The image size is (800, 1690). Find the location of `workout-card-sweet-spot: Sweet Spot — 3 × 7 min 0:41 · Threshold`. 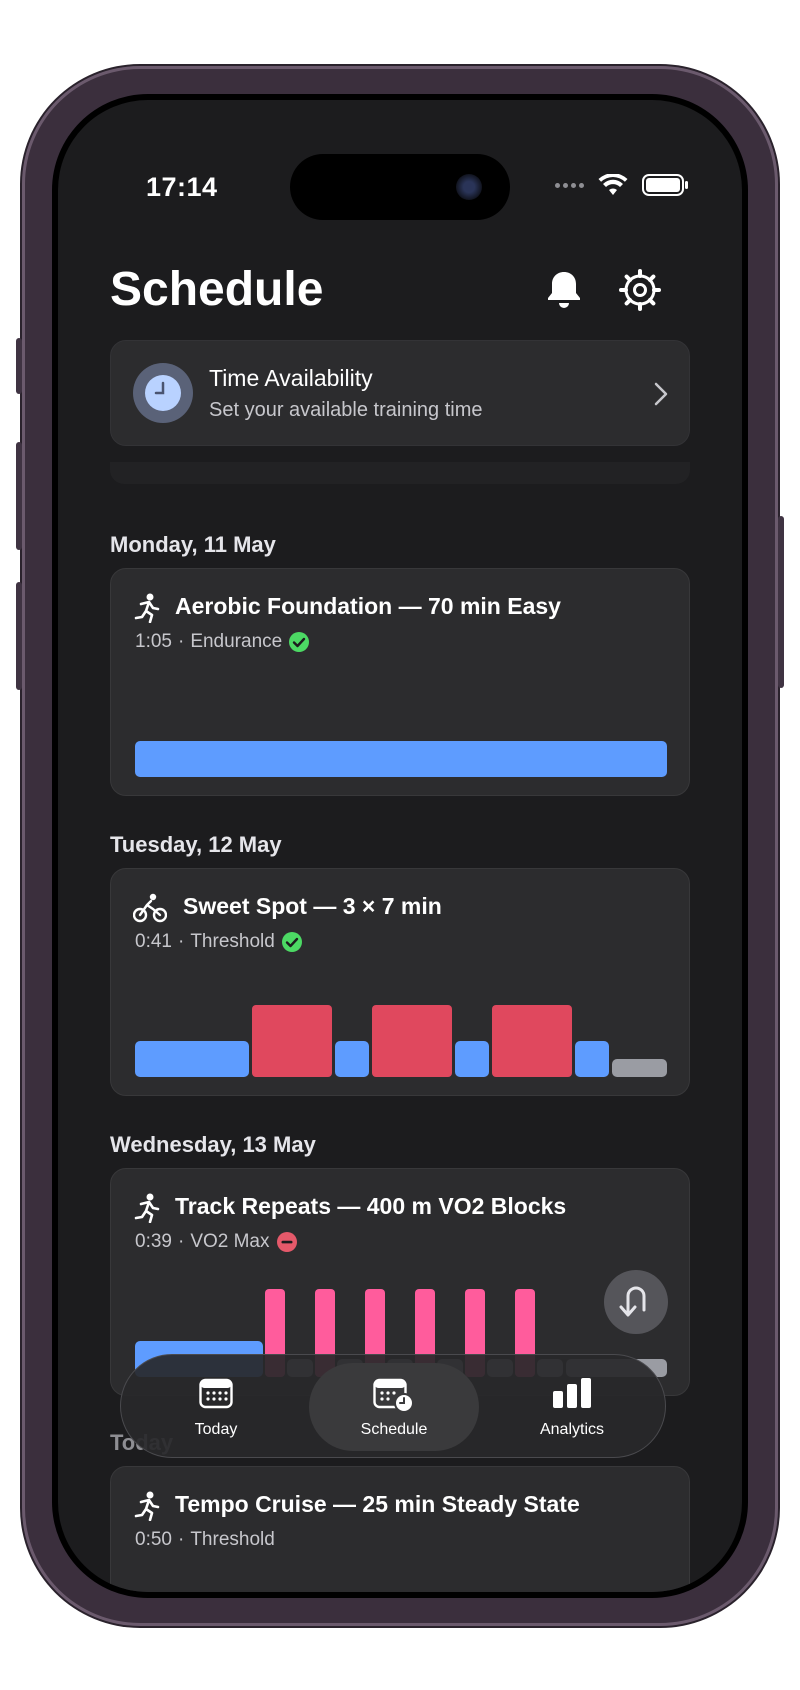

workout-card-sweet-spot: Sweet Spot — 3 × 7 min 0:41 · Threshold is located at coordinates (400, 982).